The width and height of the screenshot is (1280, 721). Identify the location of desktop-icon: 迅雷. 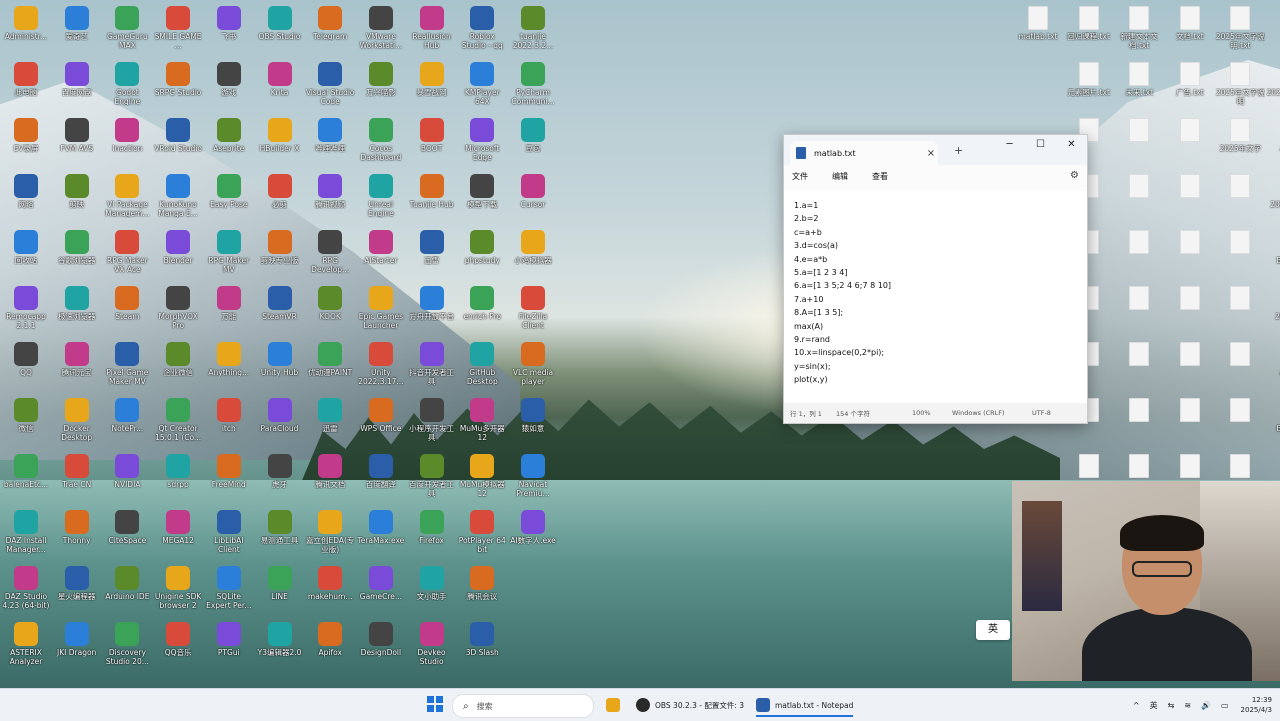
(432, 244).